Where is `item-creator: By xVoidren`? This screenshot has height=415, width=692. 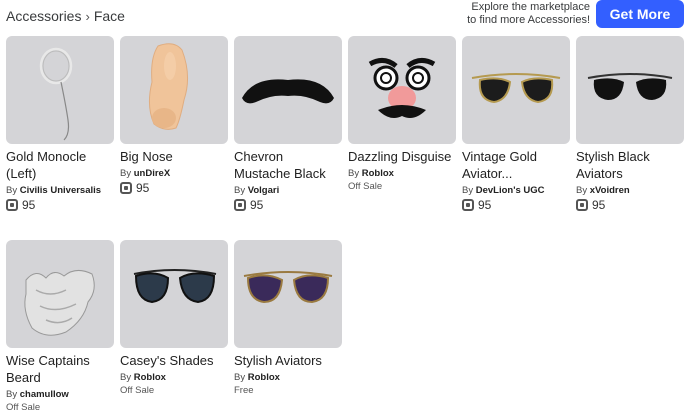
item-creator: By xVoidren is located at coordinates (603, 190).